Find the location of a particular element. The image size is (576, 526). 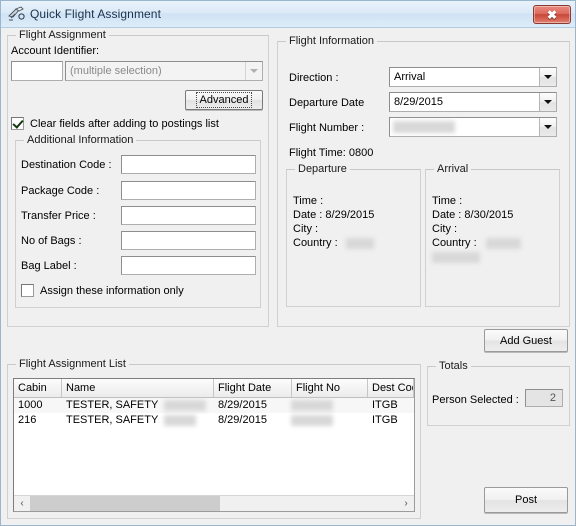

flight-assignment-list-group-title: Flight Assignment List is located at coordinates (72, 364).